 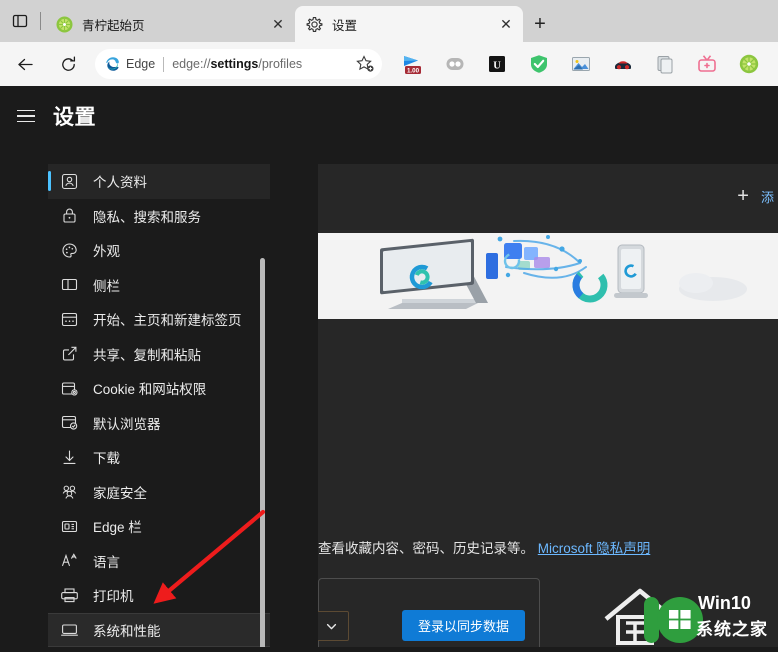 I want to click on printer-icon, so click(x=69, y=595).